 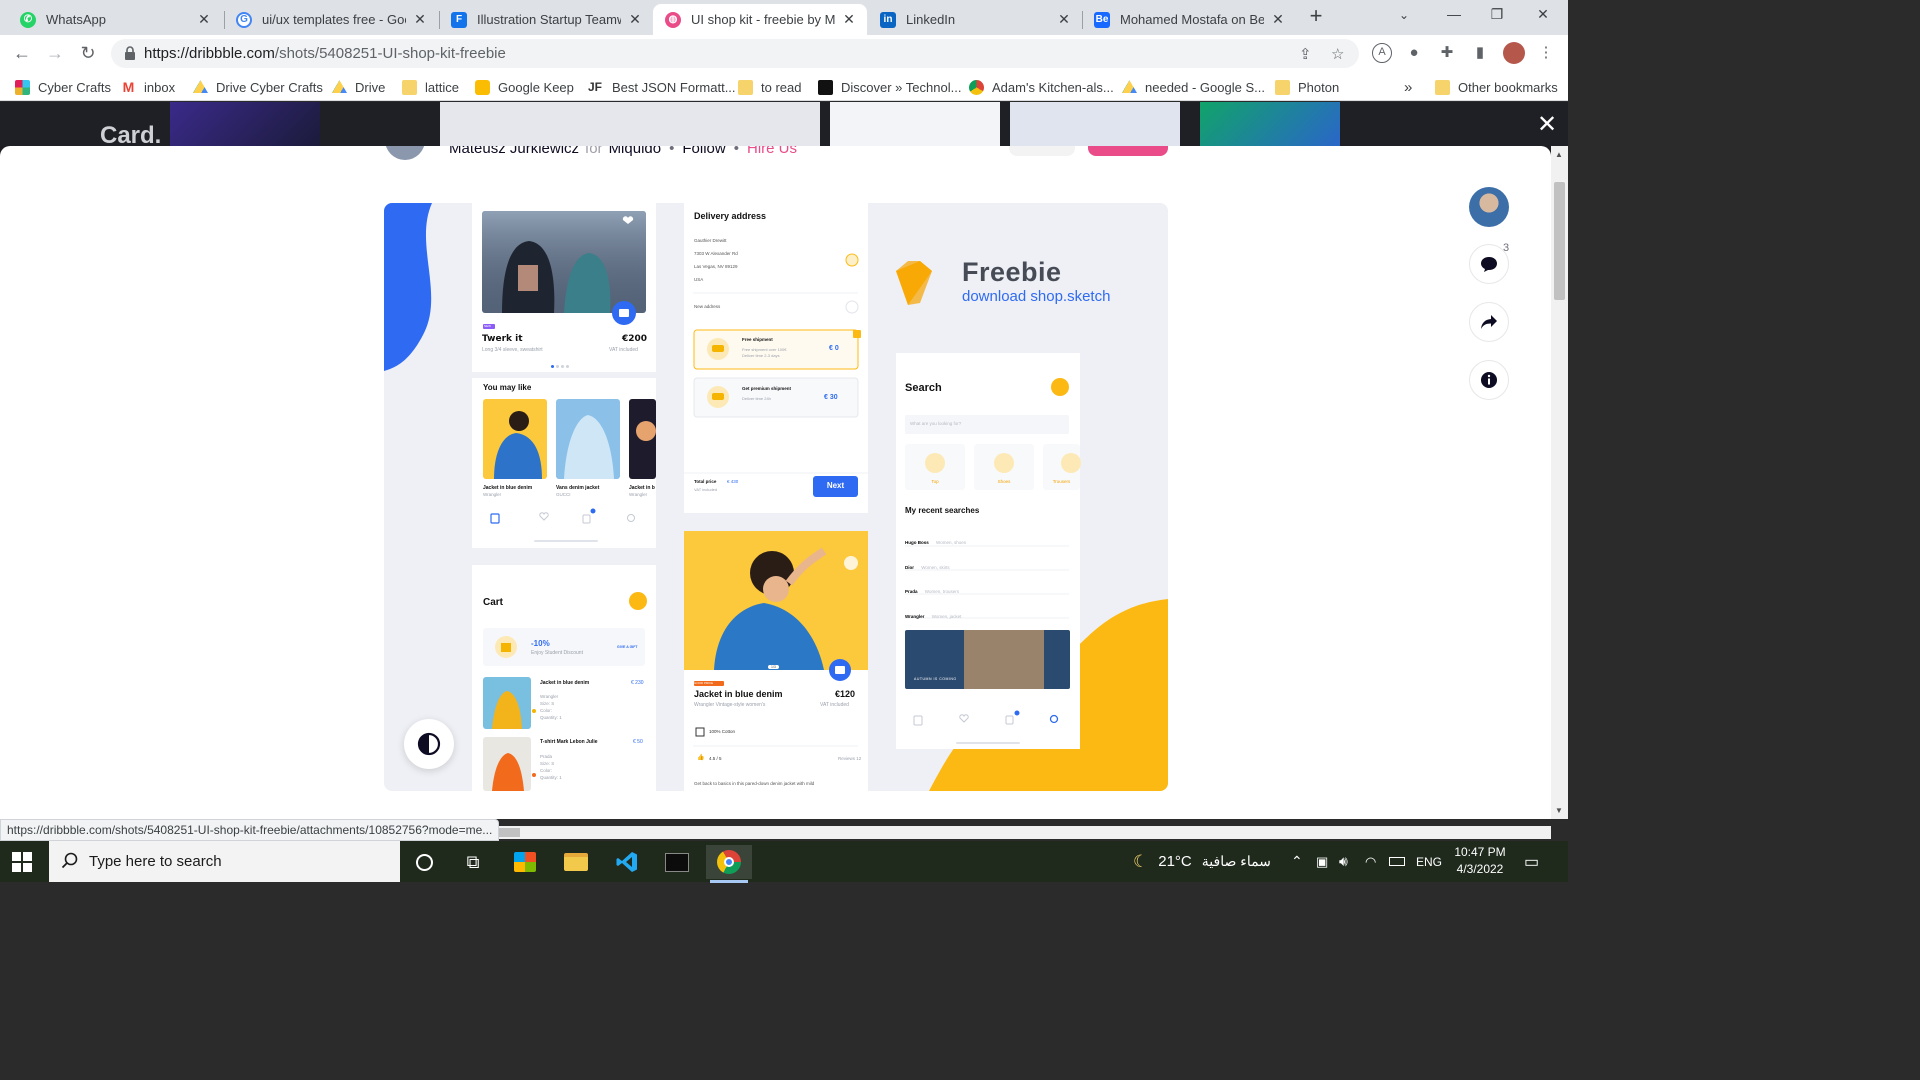 I want to click on bookmark-lattice: lattice, so click(x=430, y=87).